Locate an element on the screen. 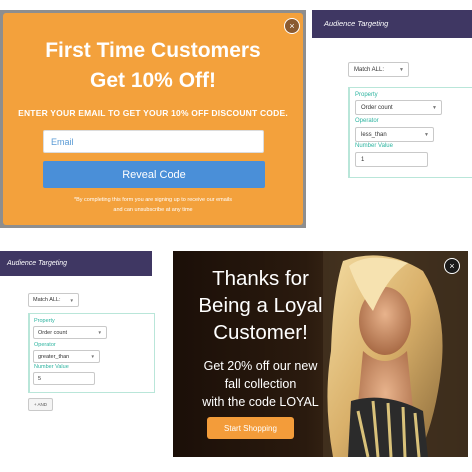 The height and width of the screenshot is (472, 472). disclaimer-text-2: and can unsubscribe at any time is located at coordinates (153, 210).